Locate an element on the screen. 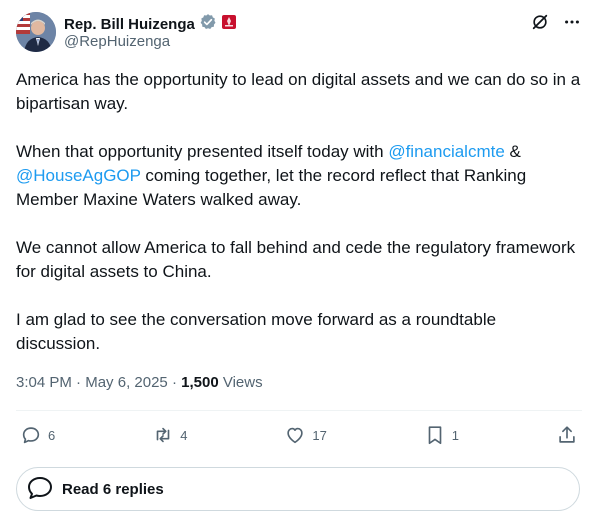  read-replies-button: Read 6 replies is located at coordinates (298, 489).